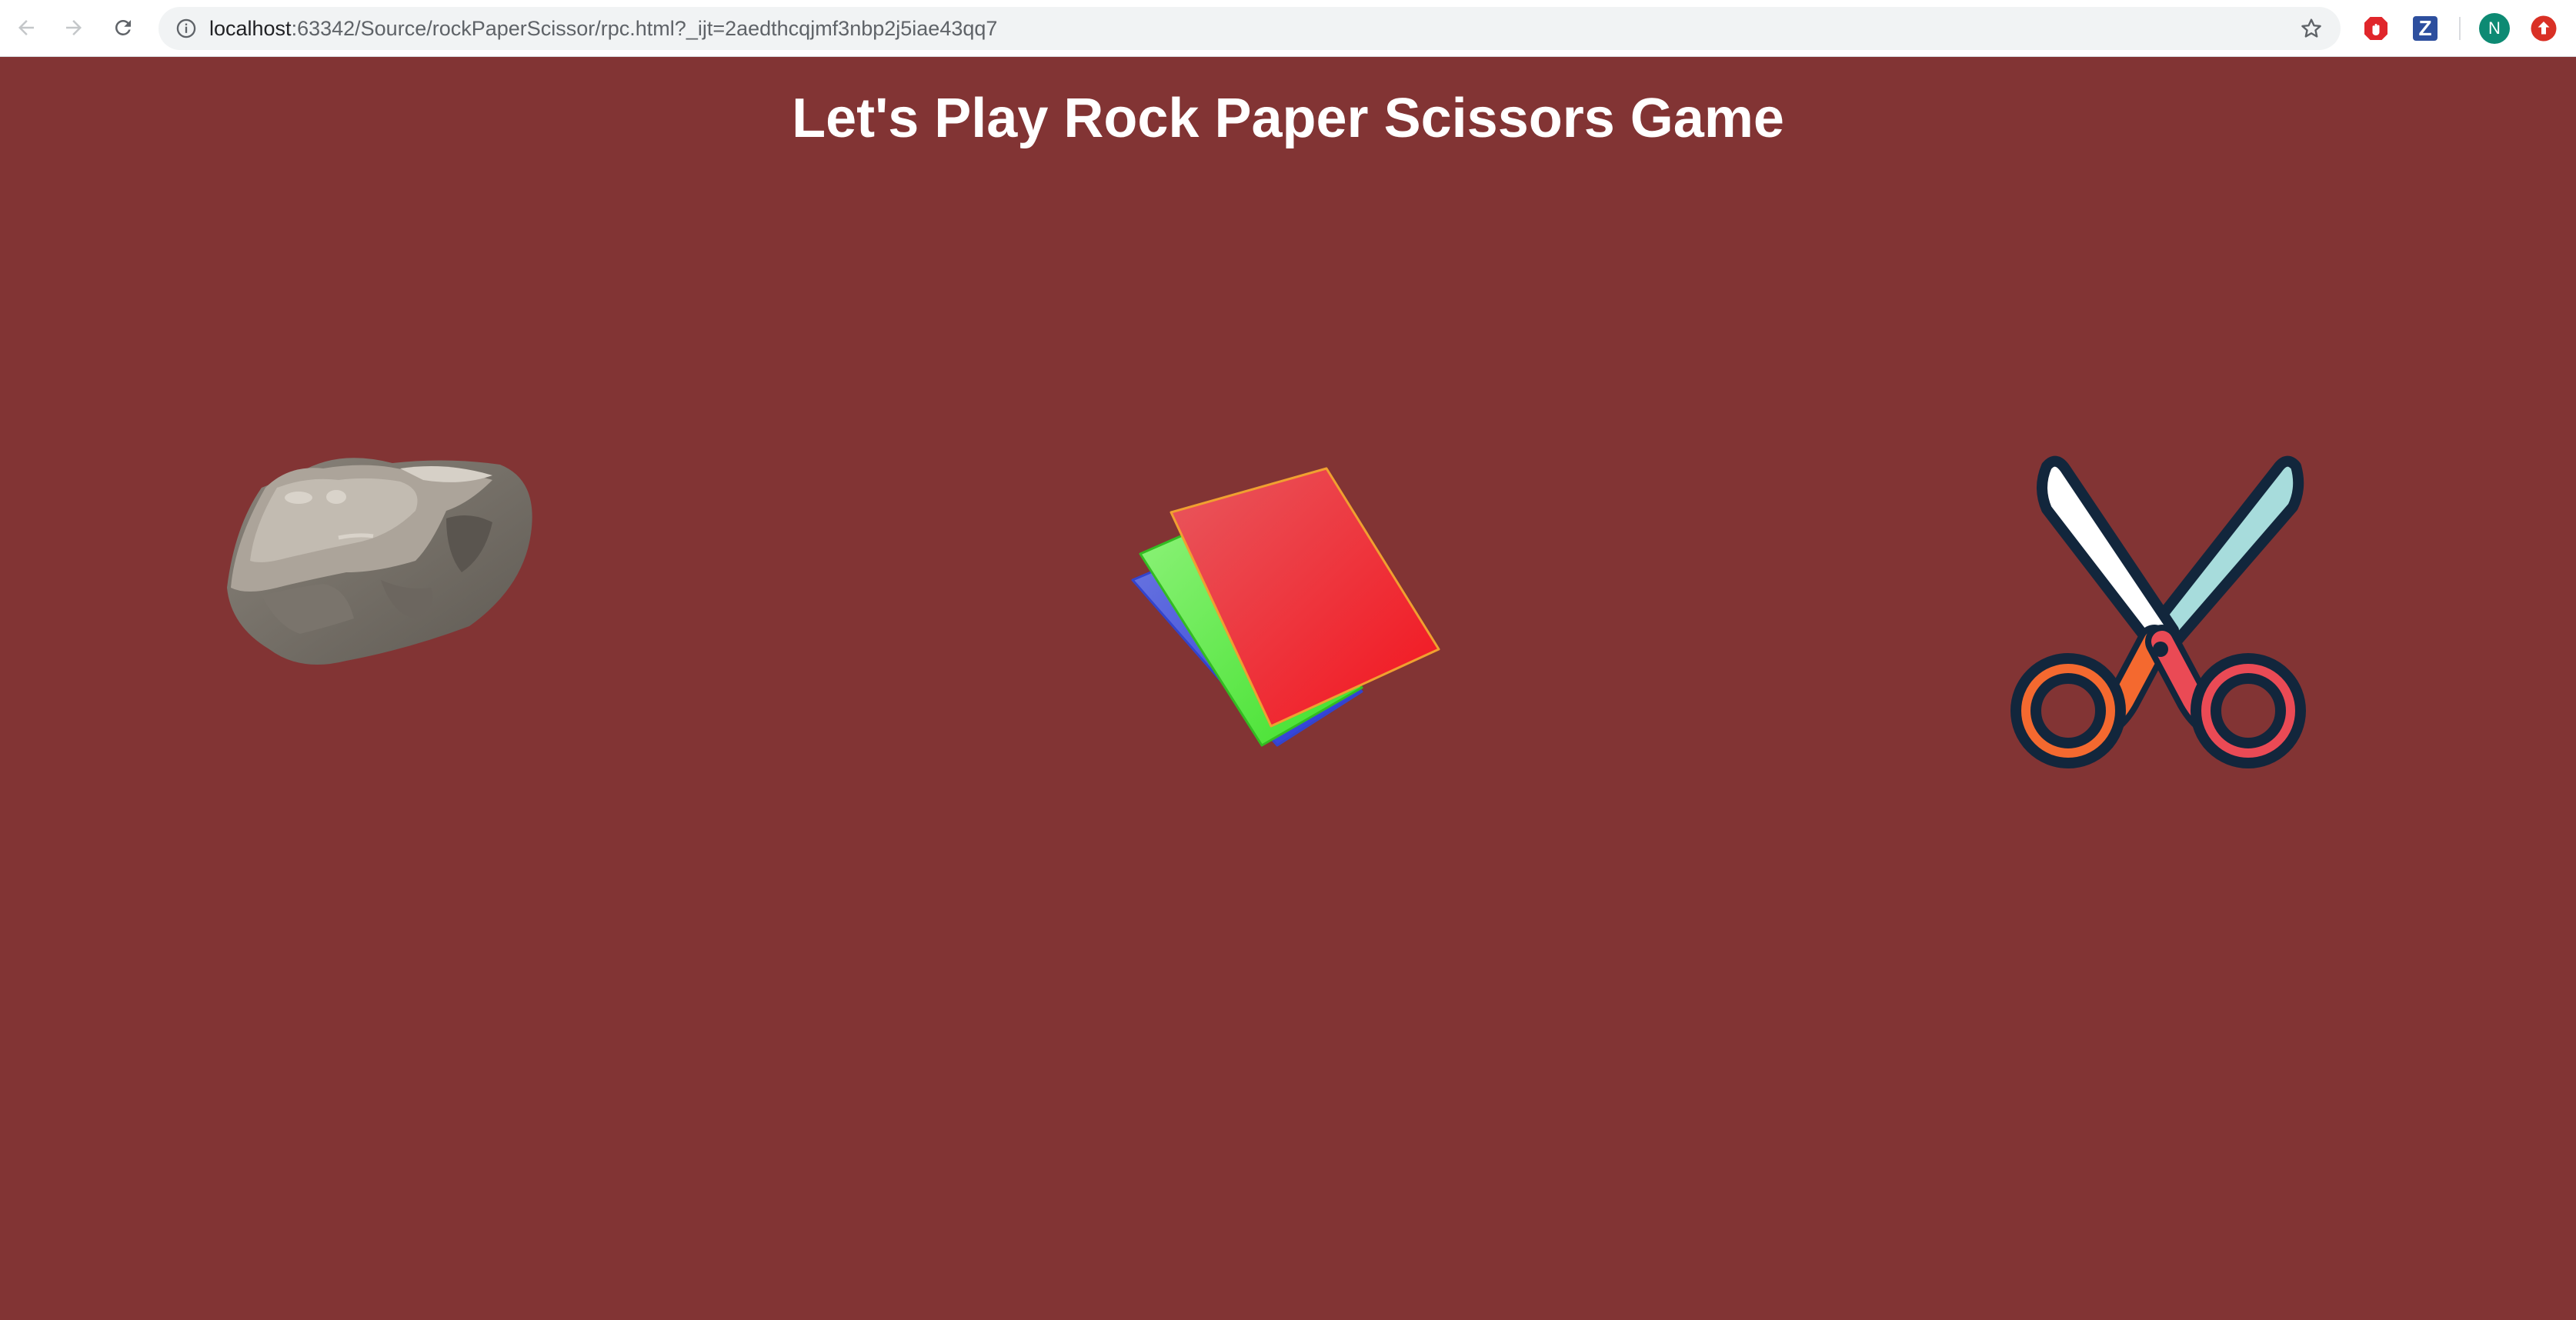  Describe the element at coordinates (1288, 119) in the screenshot. I see `page-title: Let's Play Rock Paper Scissors Game` at that location.